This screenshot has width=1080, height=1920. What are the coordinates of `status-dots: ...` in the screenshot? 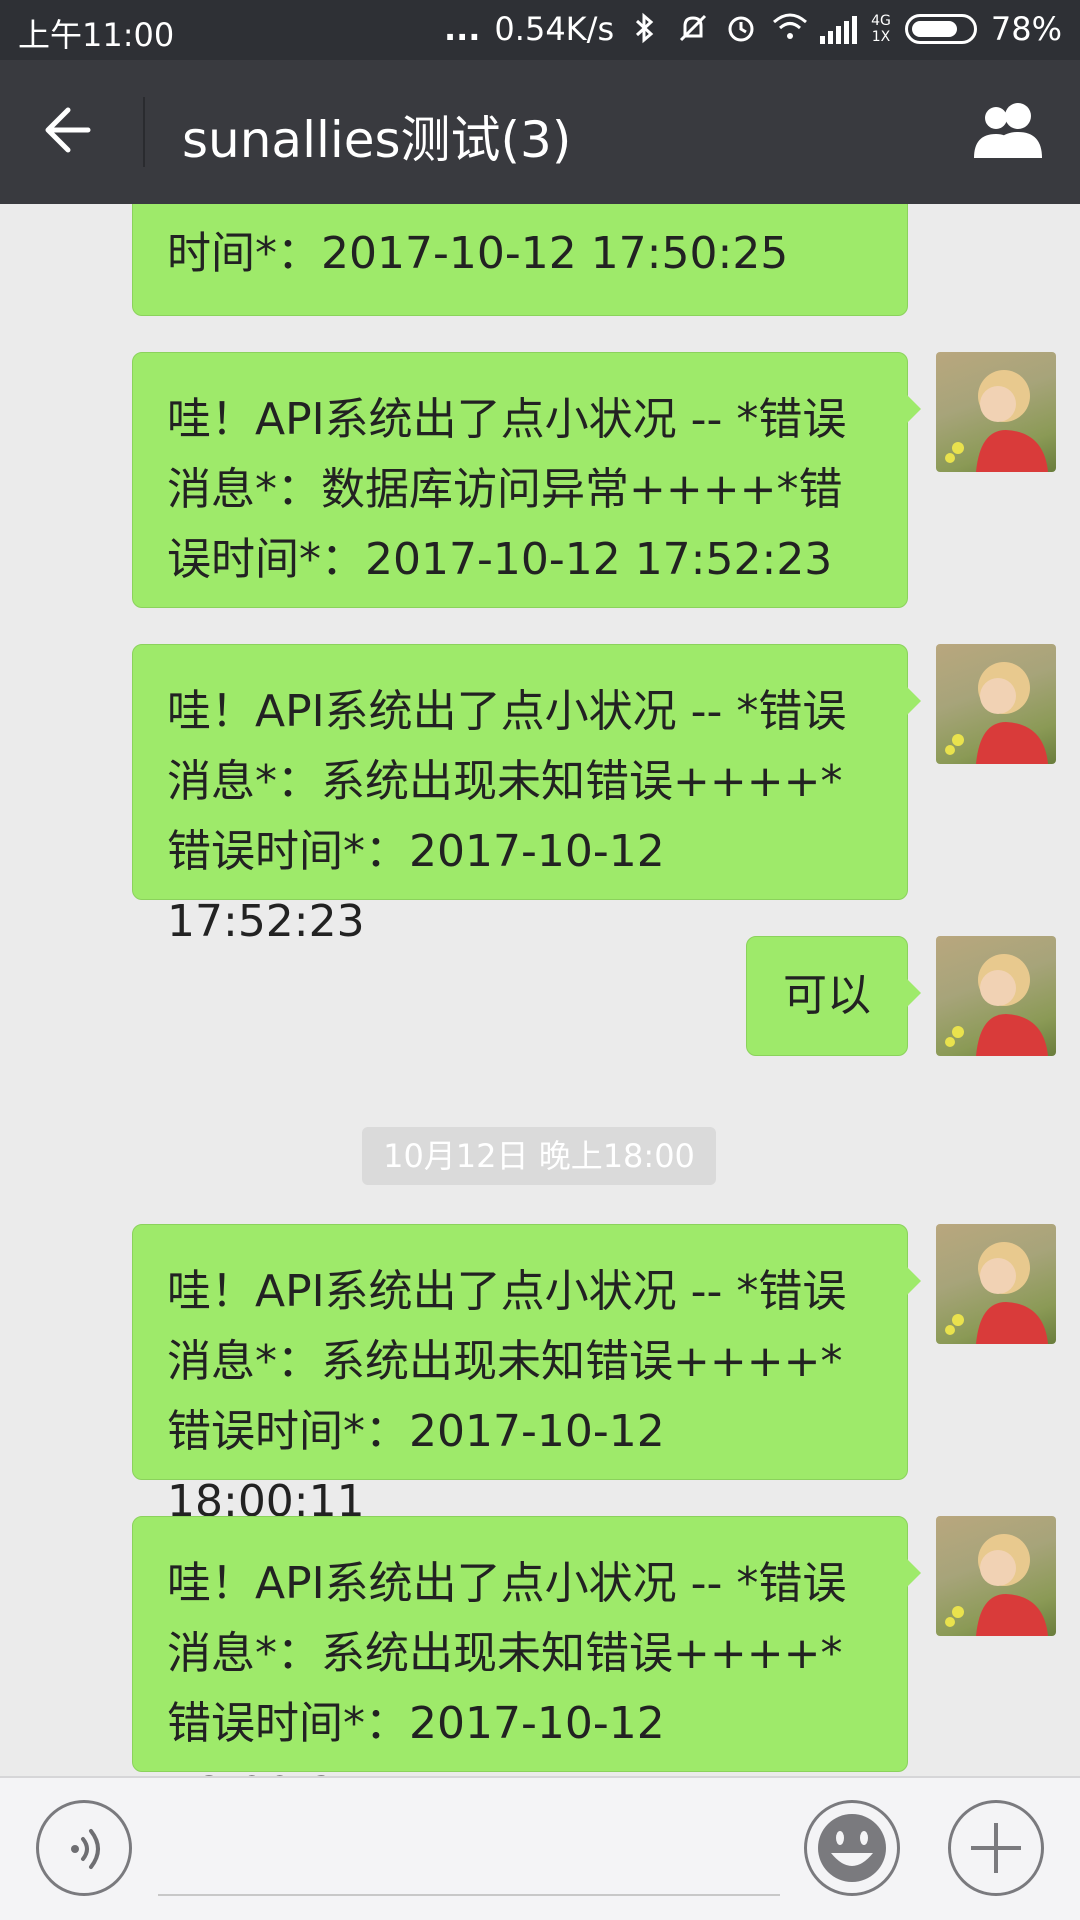 It's located at (462, 29).